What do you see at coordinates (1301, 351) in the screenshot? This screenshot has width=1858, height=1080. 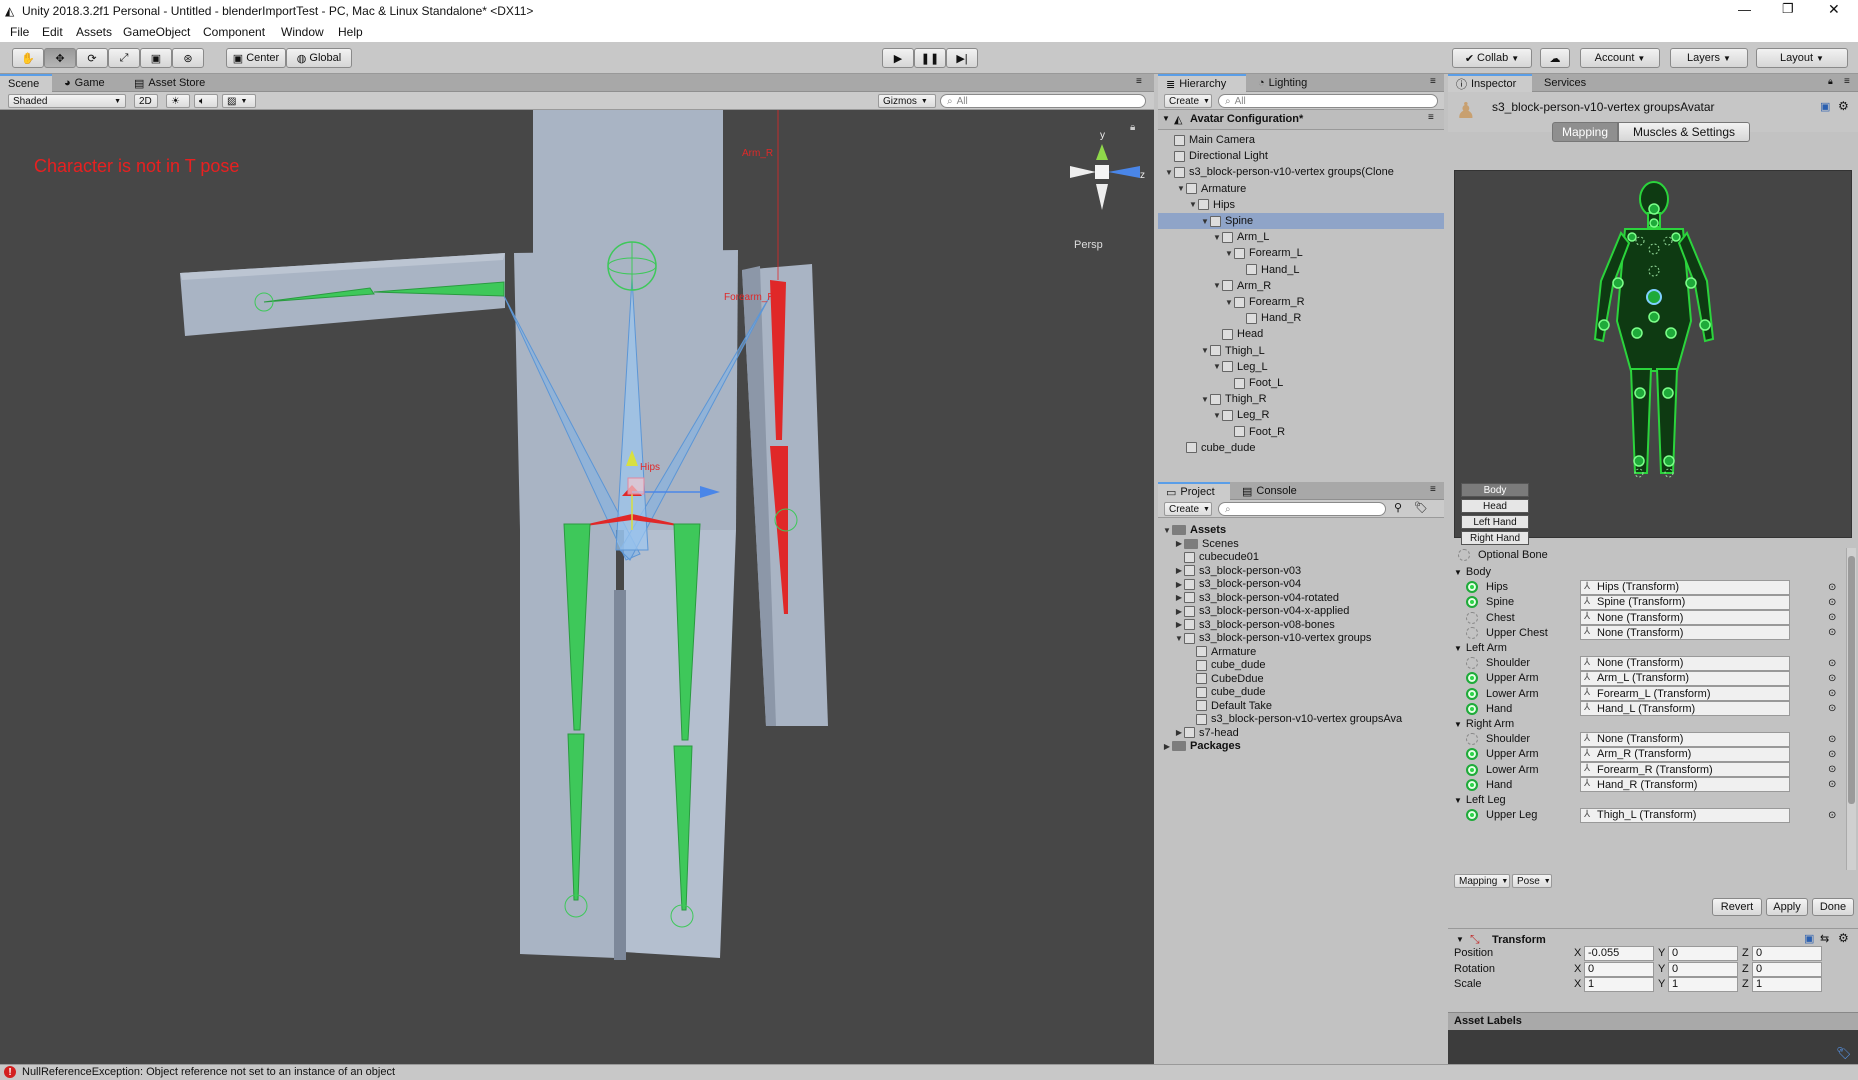 I see `hierarchy-item: ▼ Thigh_L` at bounding box center [1301, 351].